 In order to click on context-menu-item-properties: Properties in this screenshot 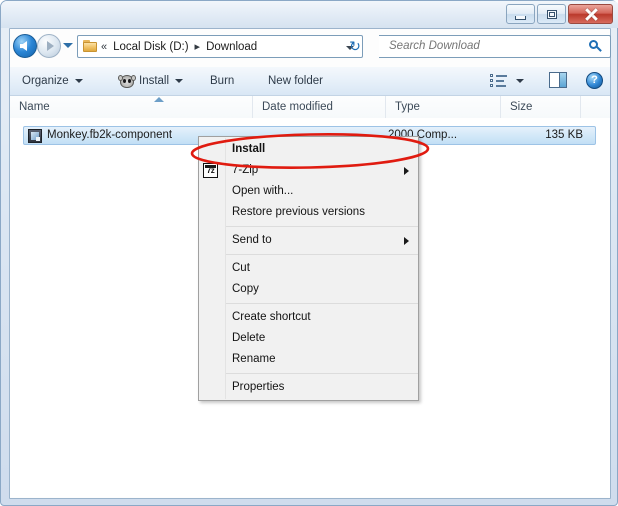, I will do `click(308, 387)`.